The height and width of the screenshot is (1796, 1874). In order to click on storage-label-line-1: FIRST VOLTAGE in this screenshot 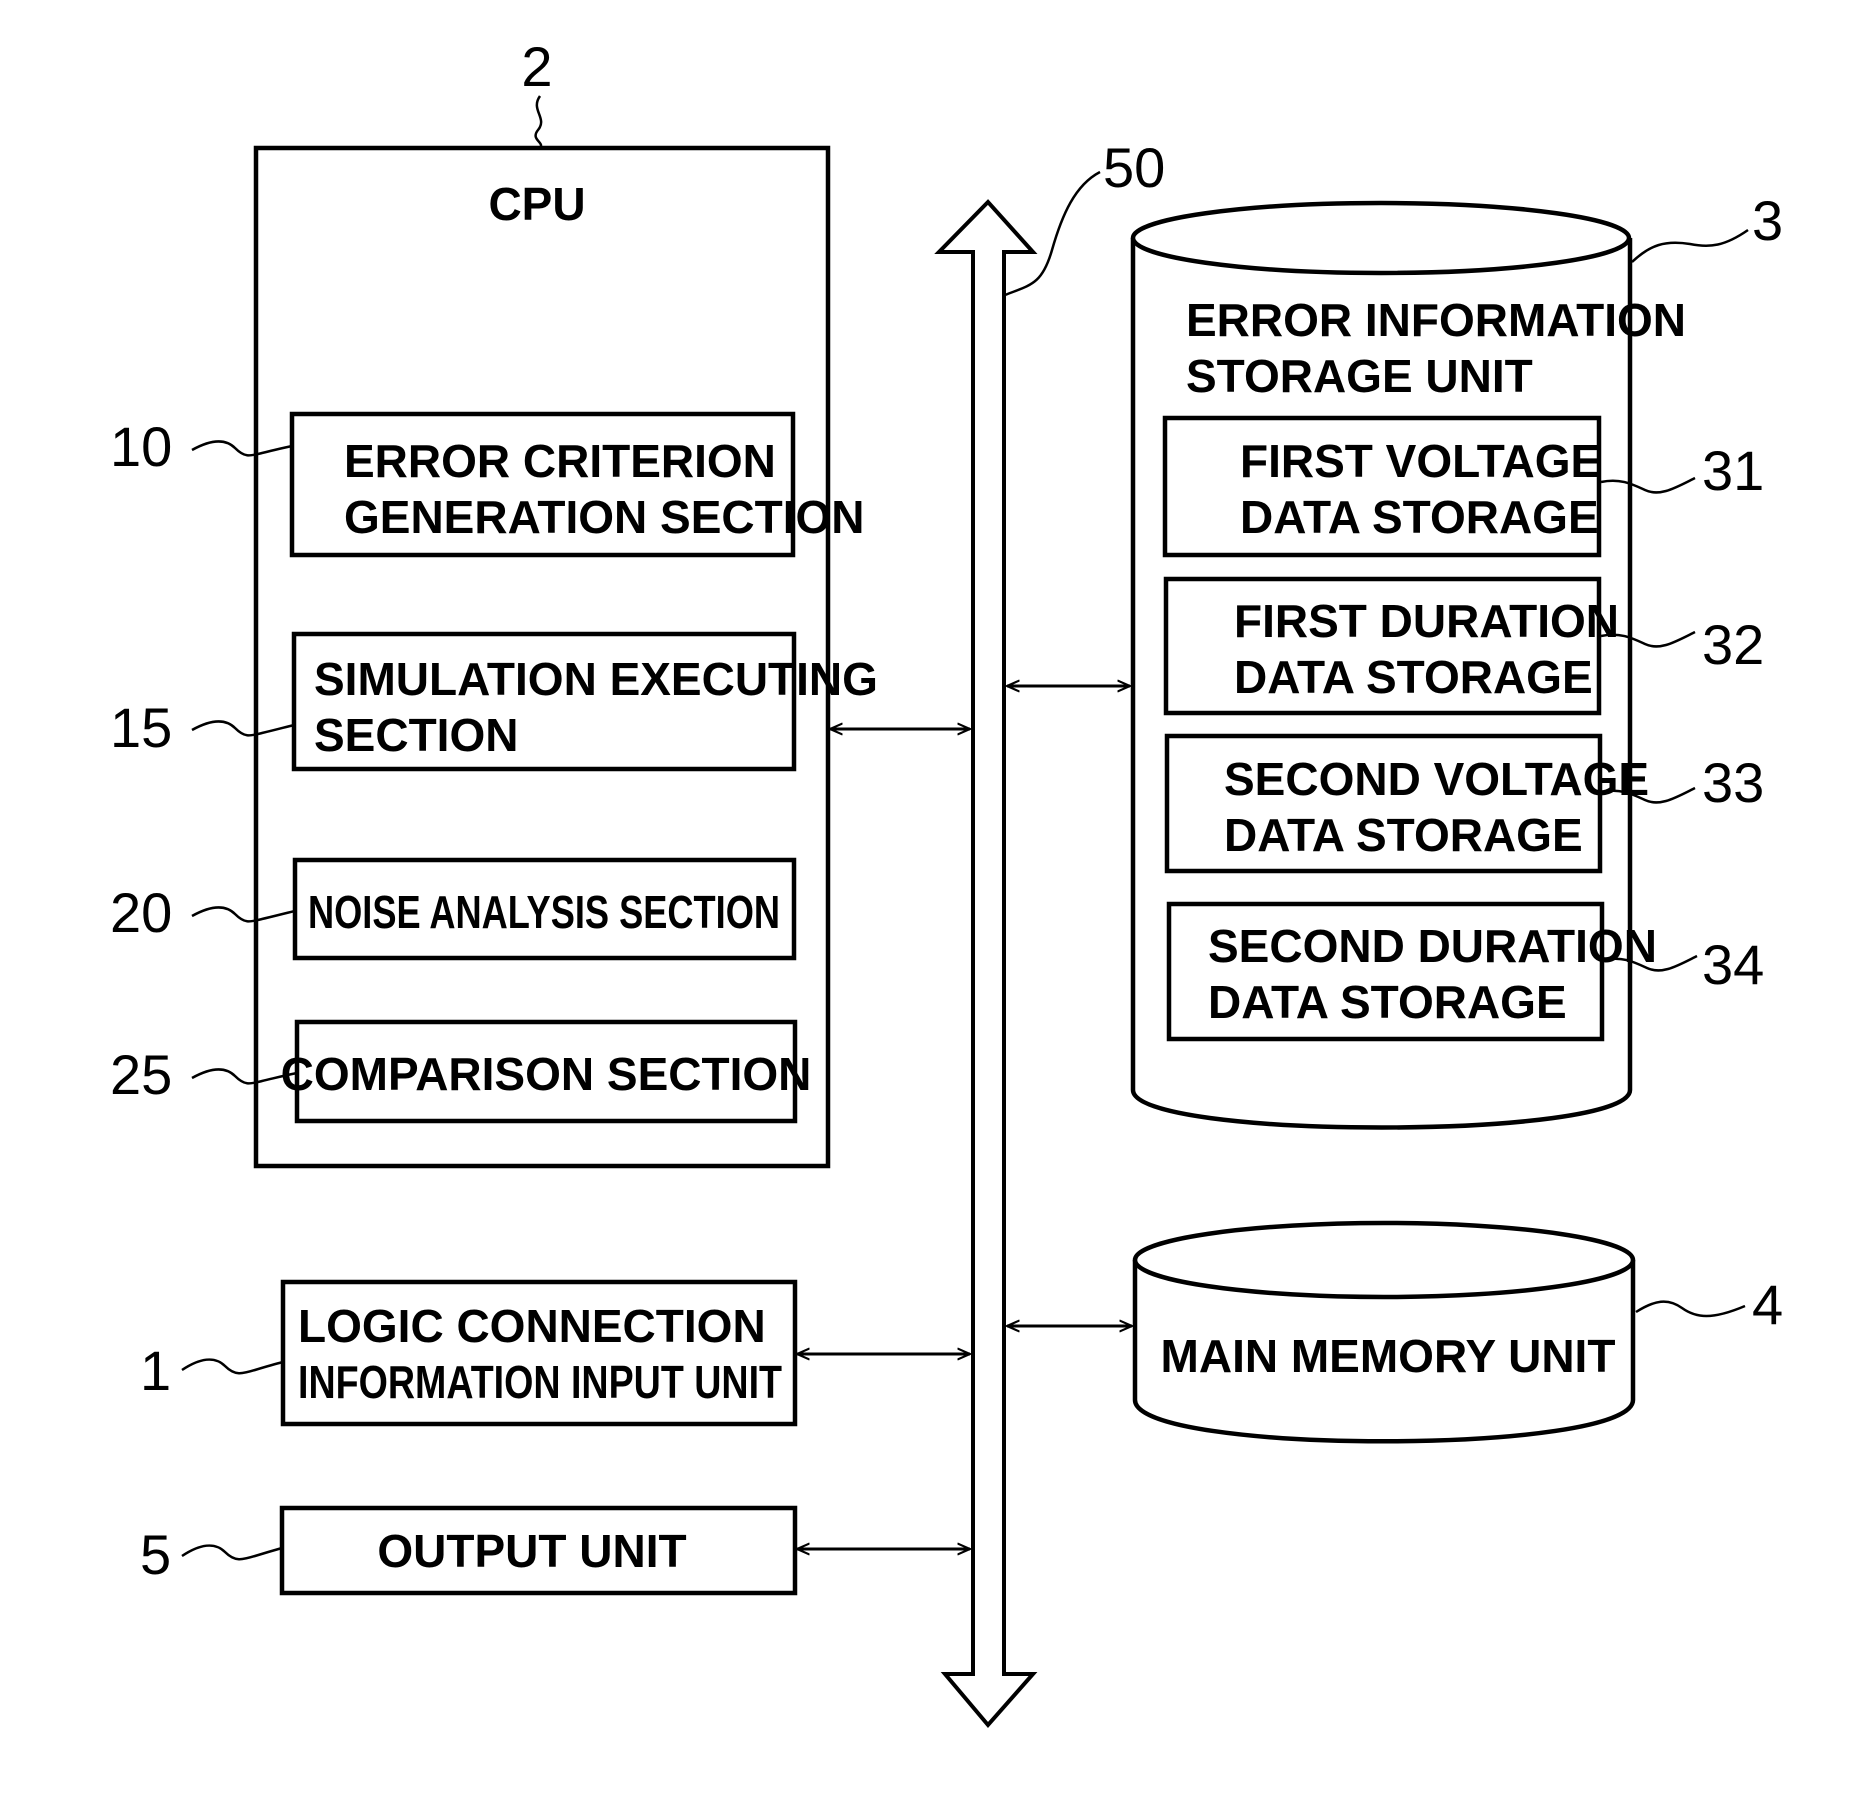, I will do `click(1420, 461)`.